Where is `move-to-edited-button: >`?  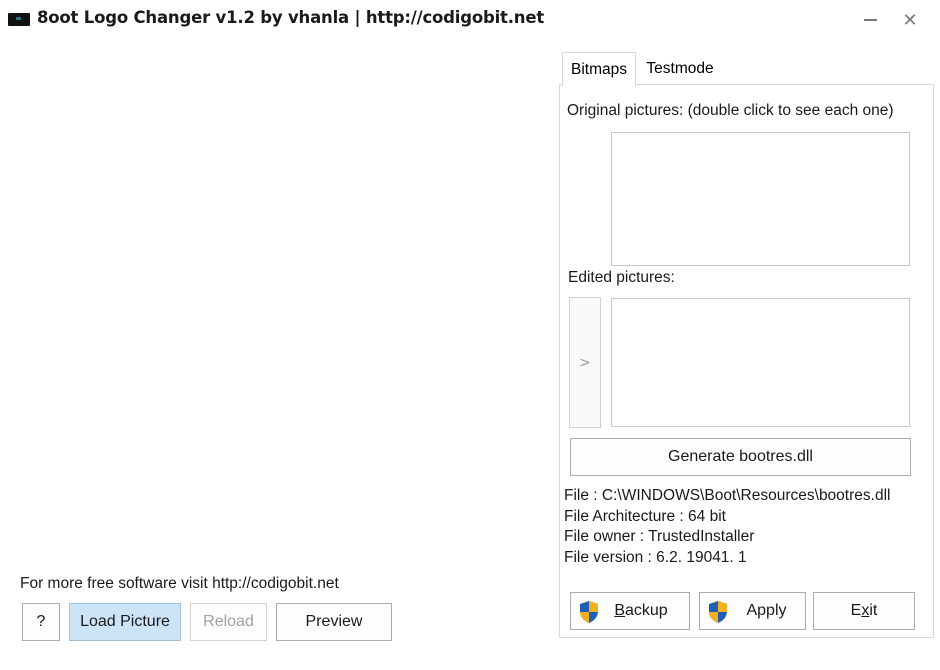 move-to-edited-button: > is located at coordinates (585, 362).